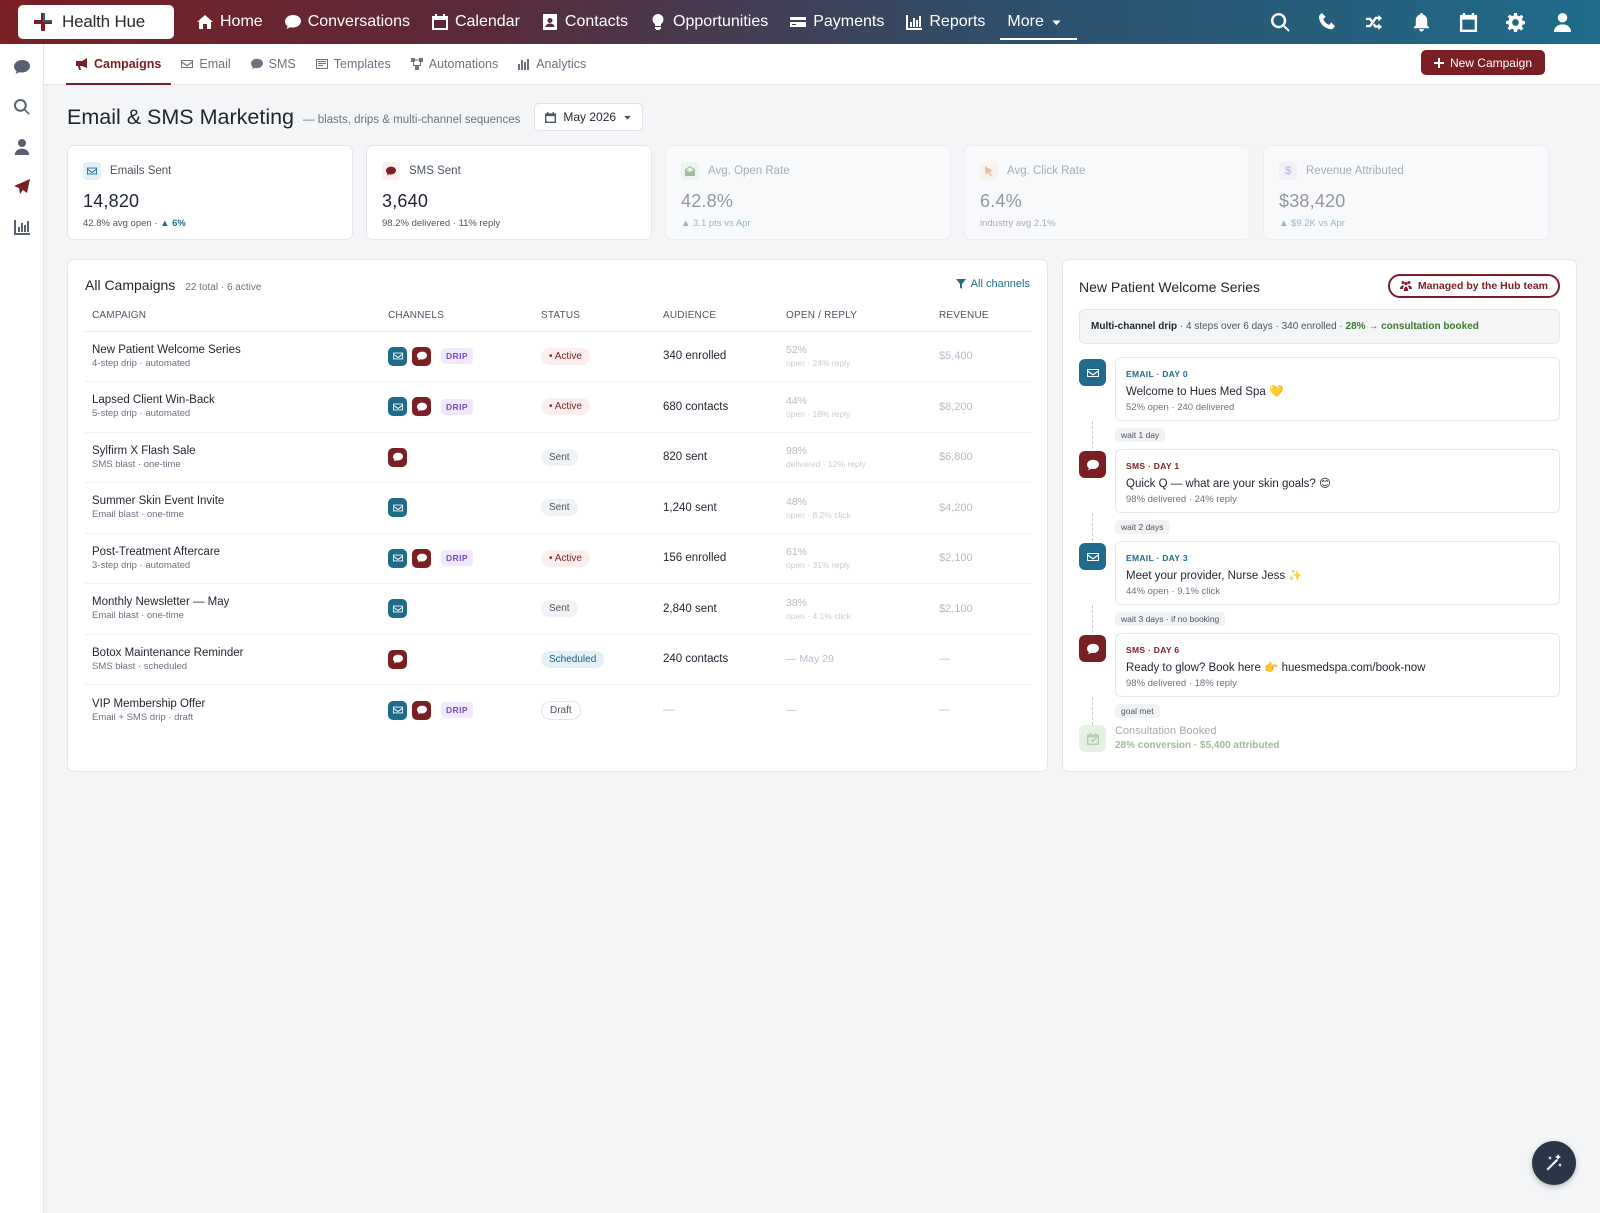  What do you see at coordinates (1157, 374) in the screenshot?
I see `step-label: EMAIL · DAY 0` at bounding box center [1157, 374].